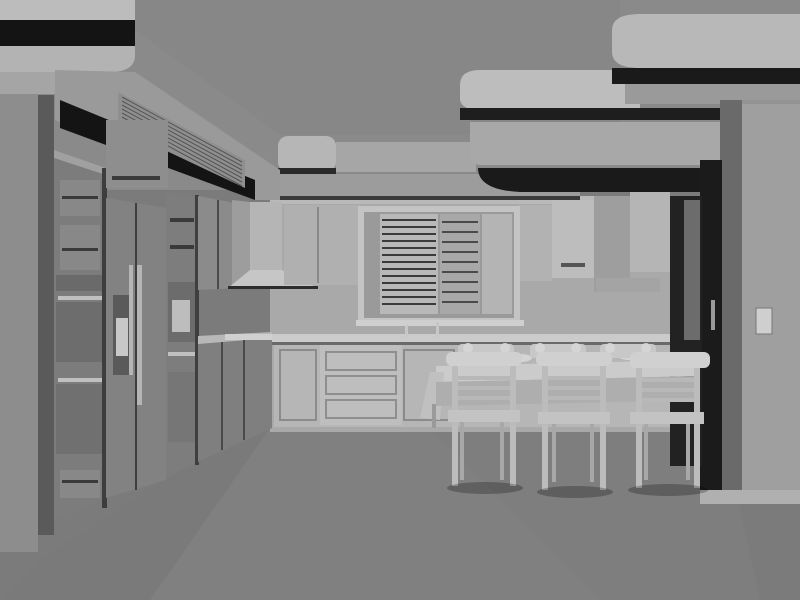 The height and width of the screenshot is (600, 800). What do you see at coordinates (182, 335) in the screenshot?
I see `coffee-machine-cabinet` at bounding box center [182, 335].